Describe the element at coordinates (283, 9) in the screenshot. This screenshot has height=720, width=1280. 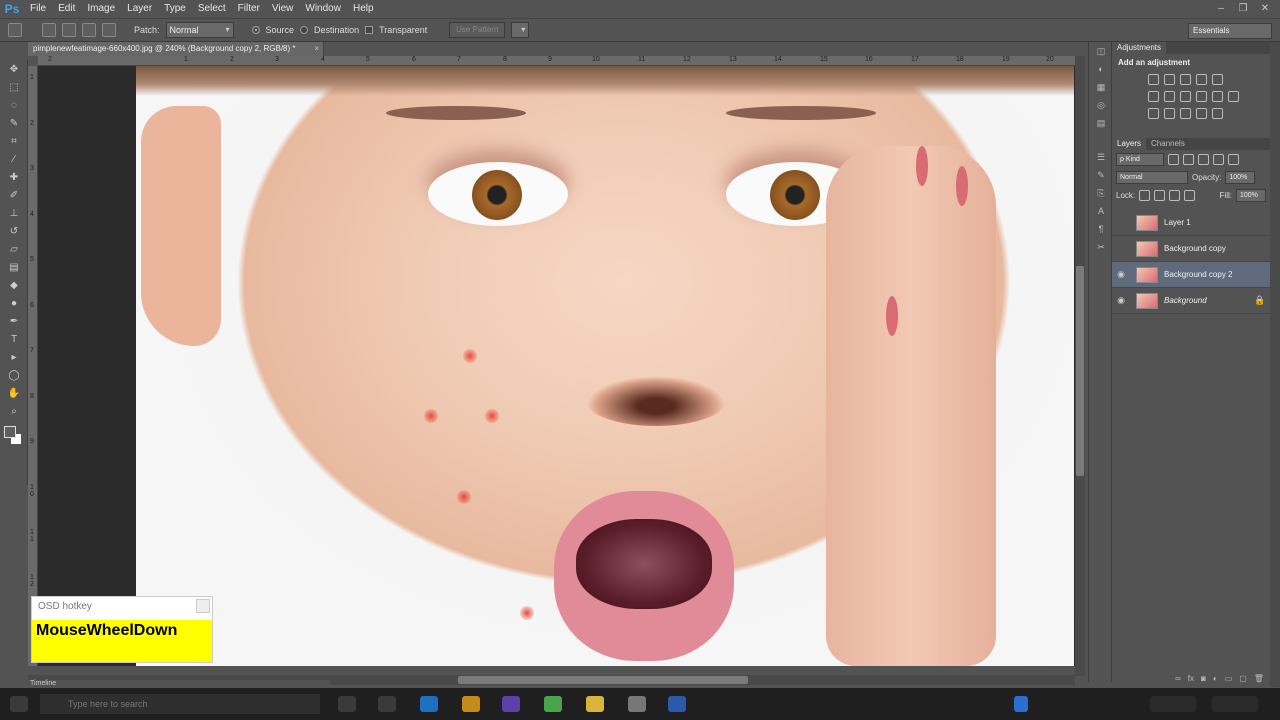
I see `menu-view: View` at that location.